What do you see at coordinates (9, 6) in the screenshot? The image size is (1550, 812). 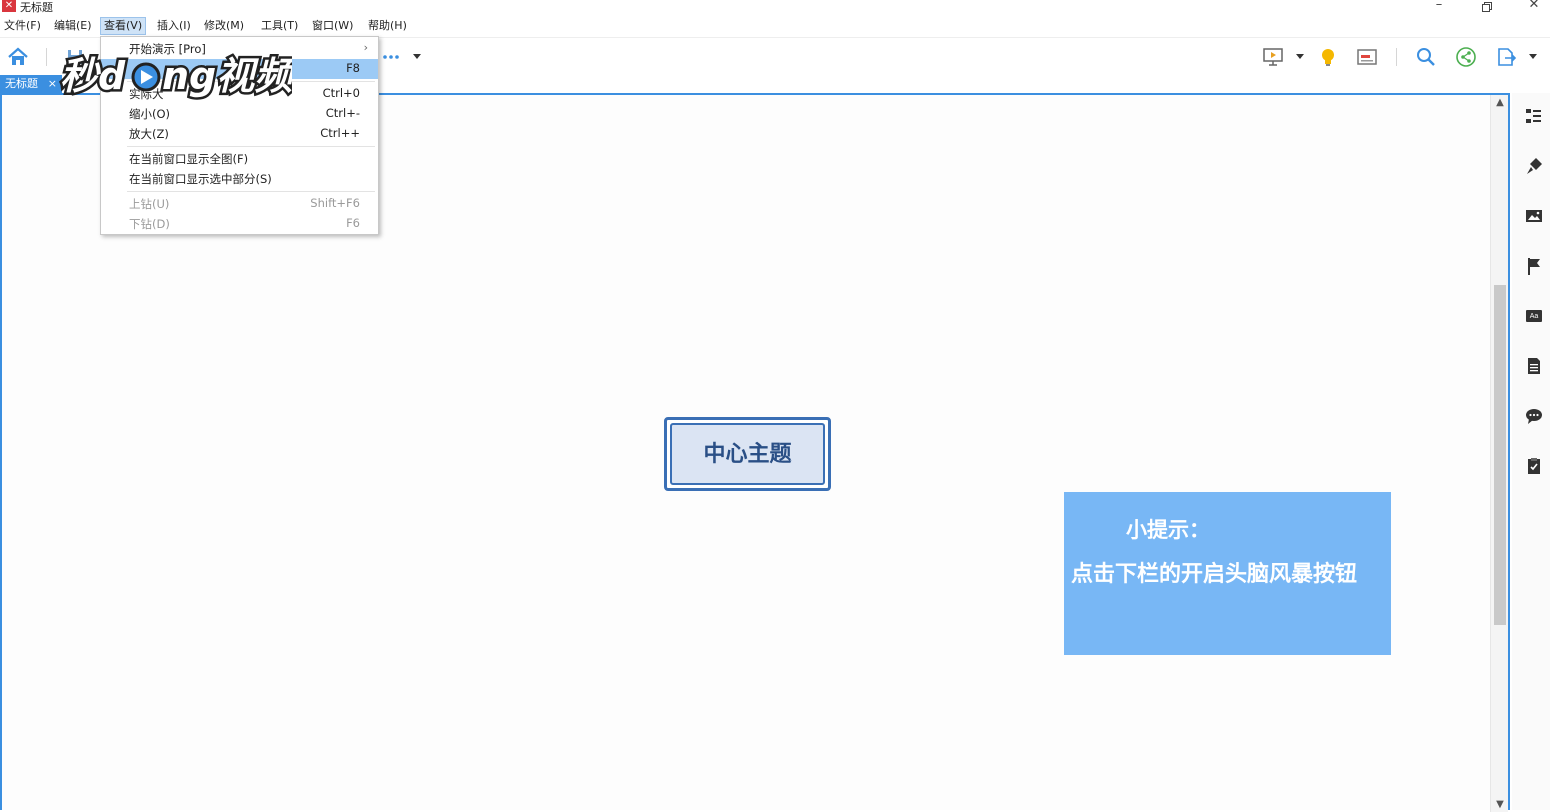 I see `app-logo-icon: ✕` at bounding box center [9, 6].